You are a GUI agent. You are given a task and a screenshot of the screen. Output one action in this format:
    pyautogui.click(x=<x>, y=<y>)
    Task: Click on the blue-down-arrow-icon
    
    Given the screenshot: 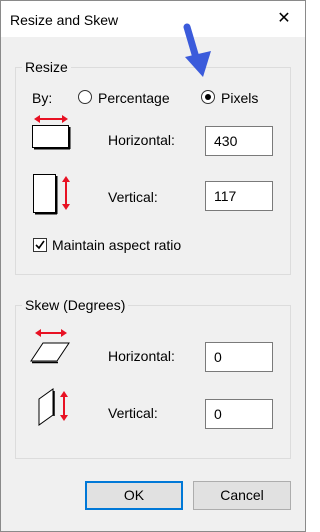 What is the action you would take?
    pyautogui.click(x=197, y=50)
    